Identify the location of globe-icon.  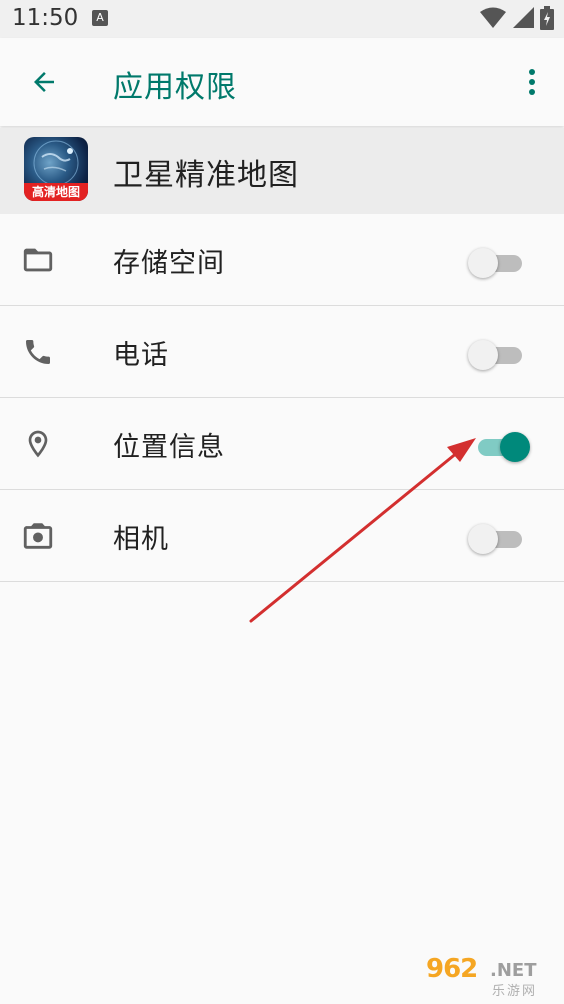
(56, 163).